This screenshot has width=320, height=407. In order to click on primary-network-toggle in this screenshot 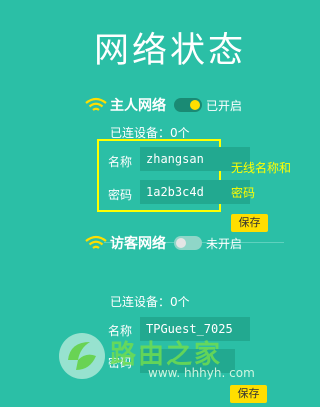, I will do `click(188, 105)`.